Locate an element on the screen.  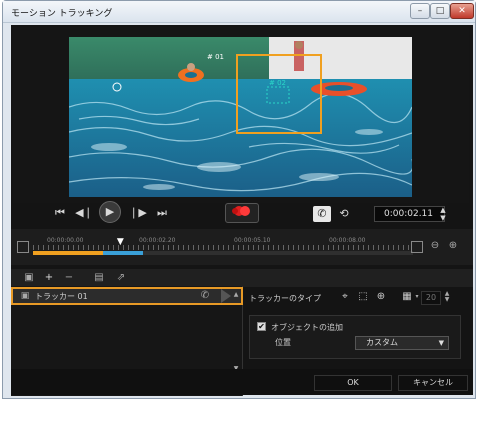
tracker-item-arrow is located at coordinates (226, 296).